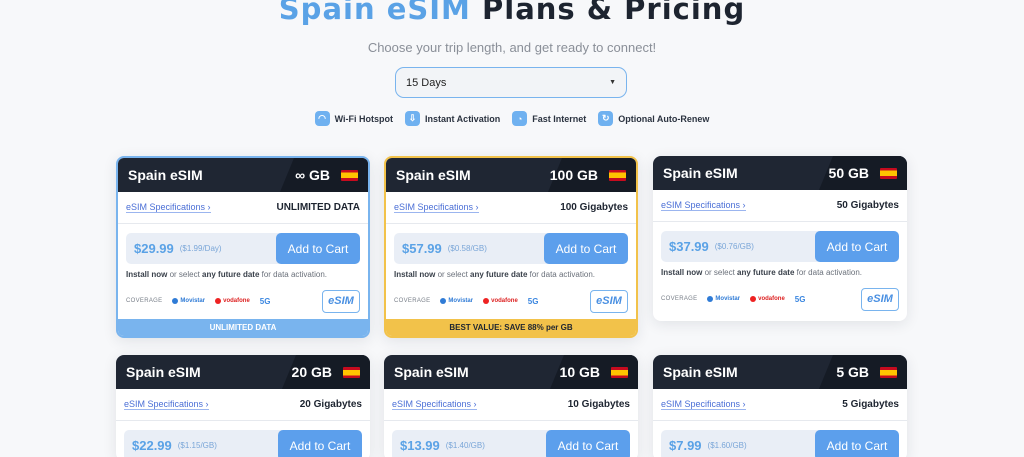  I want to click on card-price: $29.99, so click(154, 248).